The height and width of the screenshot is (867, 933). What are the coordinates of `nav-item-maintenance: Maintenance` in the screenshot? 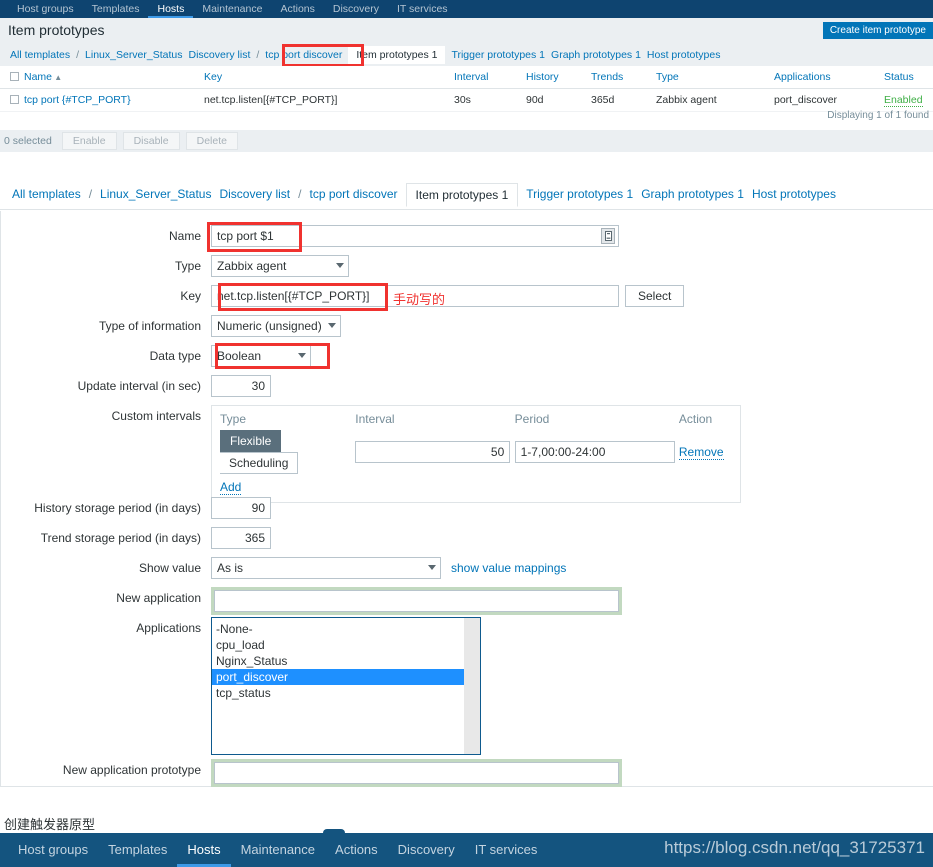 It's located at (232, 9).